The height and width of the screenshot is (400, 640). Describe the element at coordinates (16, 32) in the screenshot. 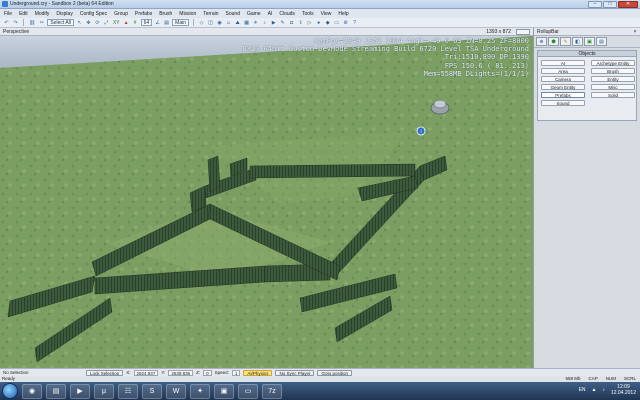

I see `viewport-title: Perspective` at that location.